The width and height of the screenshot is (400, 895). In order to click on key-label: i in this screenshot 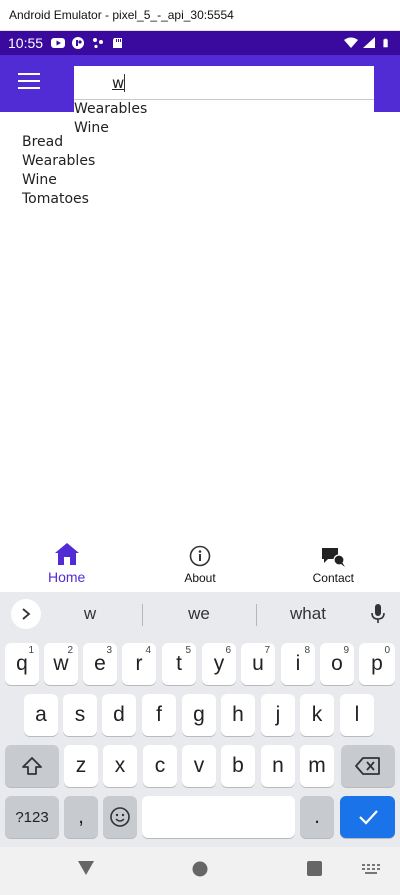, I will do `click(298, 663)`.